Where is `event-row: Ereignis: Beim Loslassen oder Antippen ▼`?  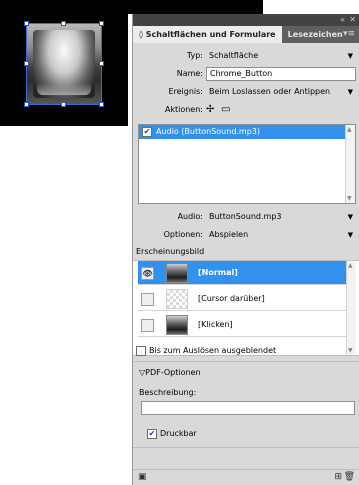 event-row: Ereignis: Beim Loslassen oder Antippen ▼ is located at coordinates (246, 92).